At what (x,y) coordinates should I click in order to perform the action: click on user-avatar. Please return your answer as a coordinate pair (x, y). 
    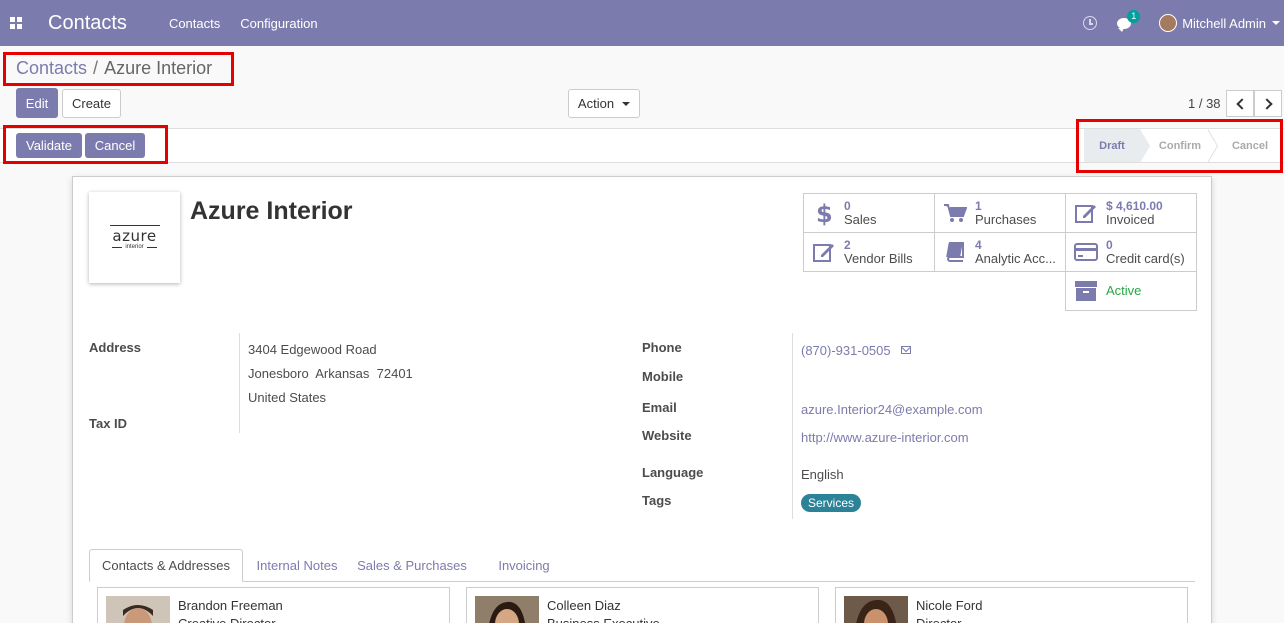
    Looking at the image, I should click on (1168, 23).